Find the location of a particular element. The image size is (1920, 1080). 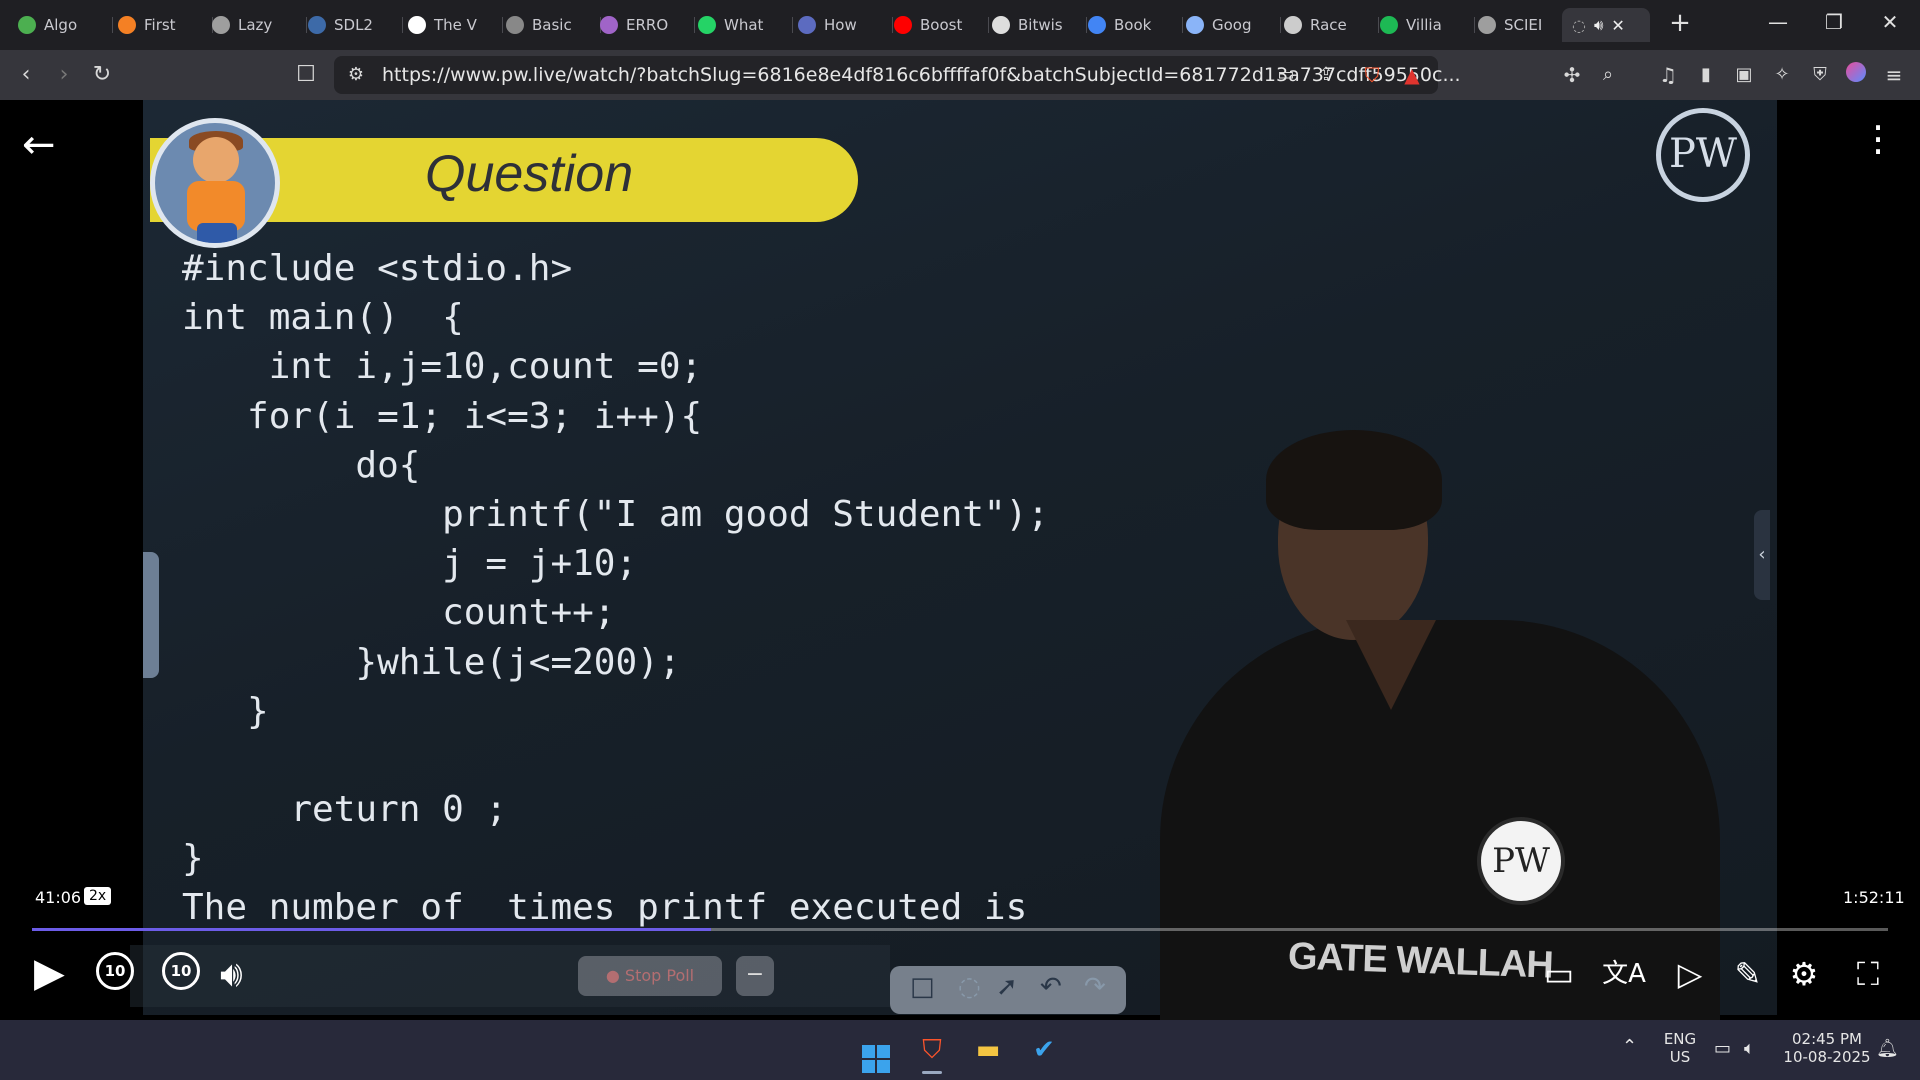

settings-icon: ⚙ is located at coordinates (1804, 974).